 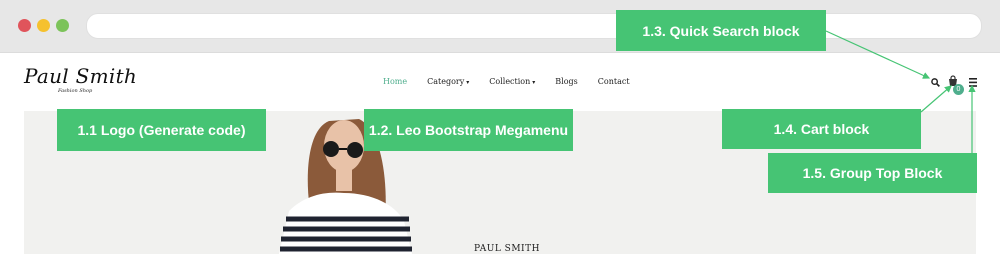 I want to click on callout-label: 1.4. Cart block, so click(x=821, y=129).